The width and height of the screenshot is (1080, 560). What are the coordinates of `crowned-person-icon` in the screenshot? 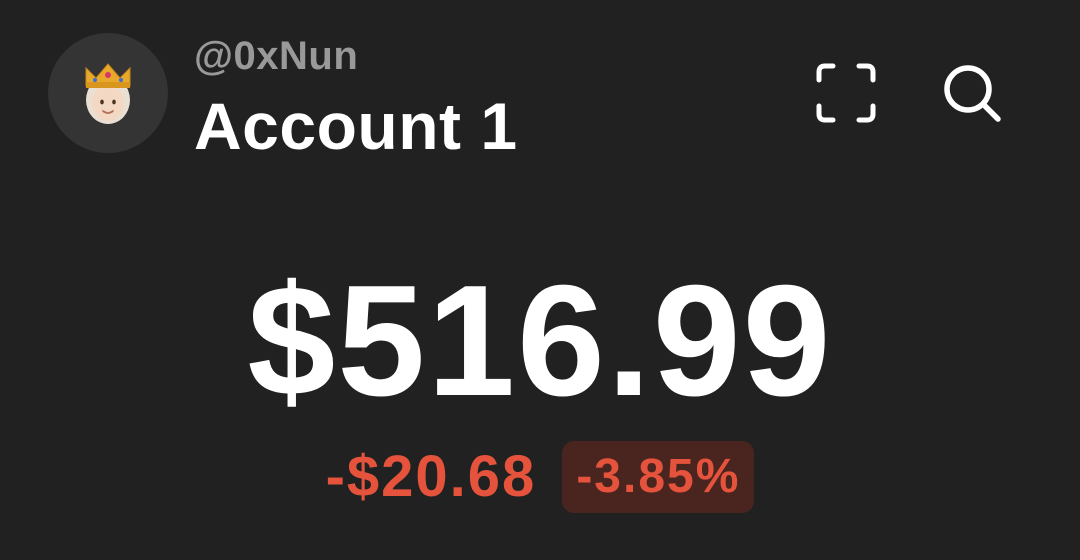 It's located at (108, 93).